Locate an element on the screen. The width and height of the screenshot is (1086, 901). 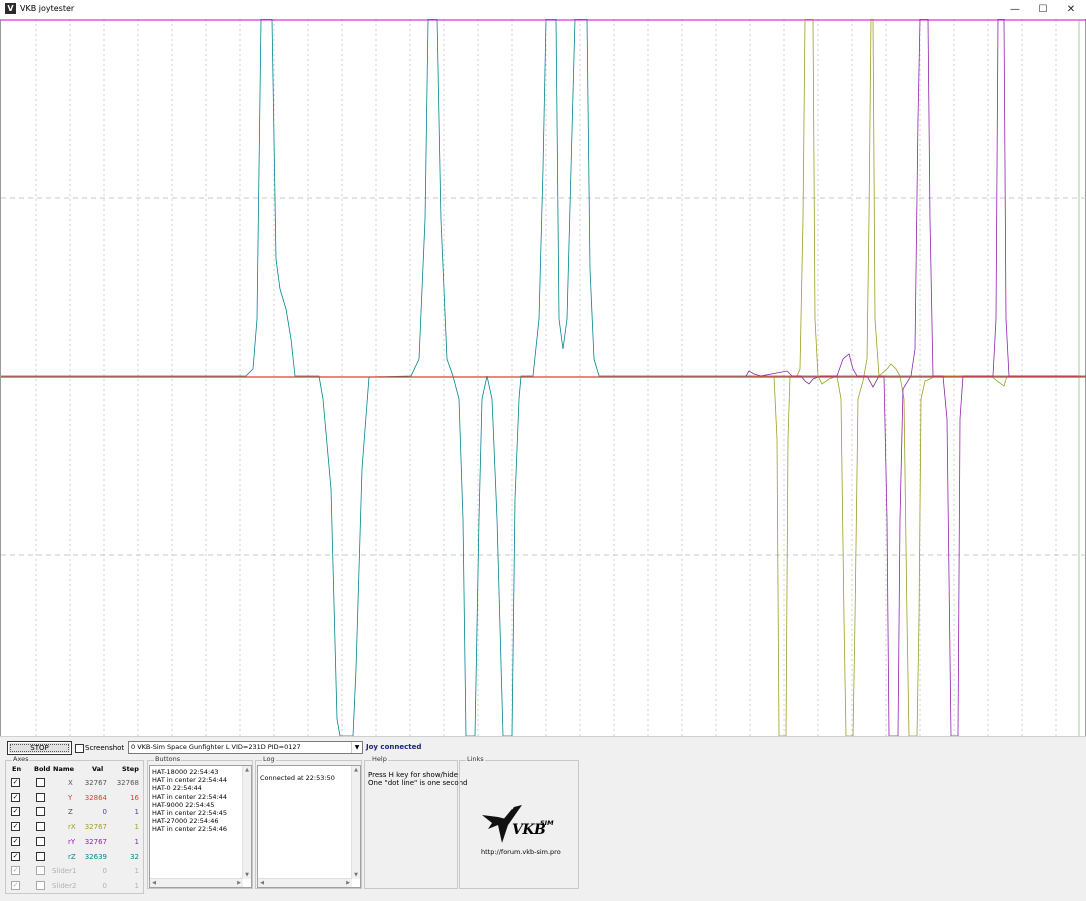
axes-group-title: Axes is located at coordinates (21, 759).